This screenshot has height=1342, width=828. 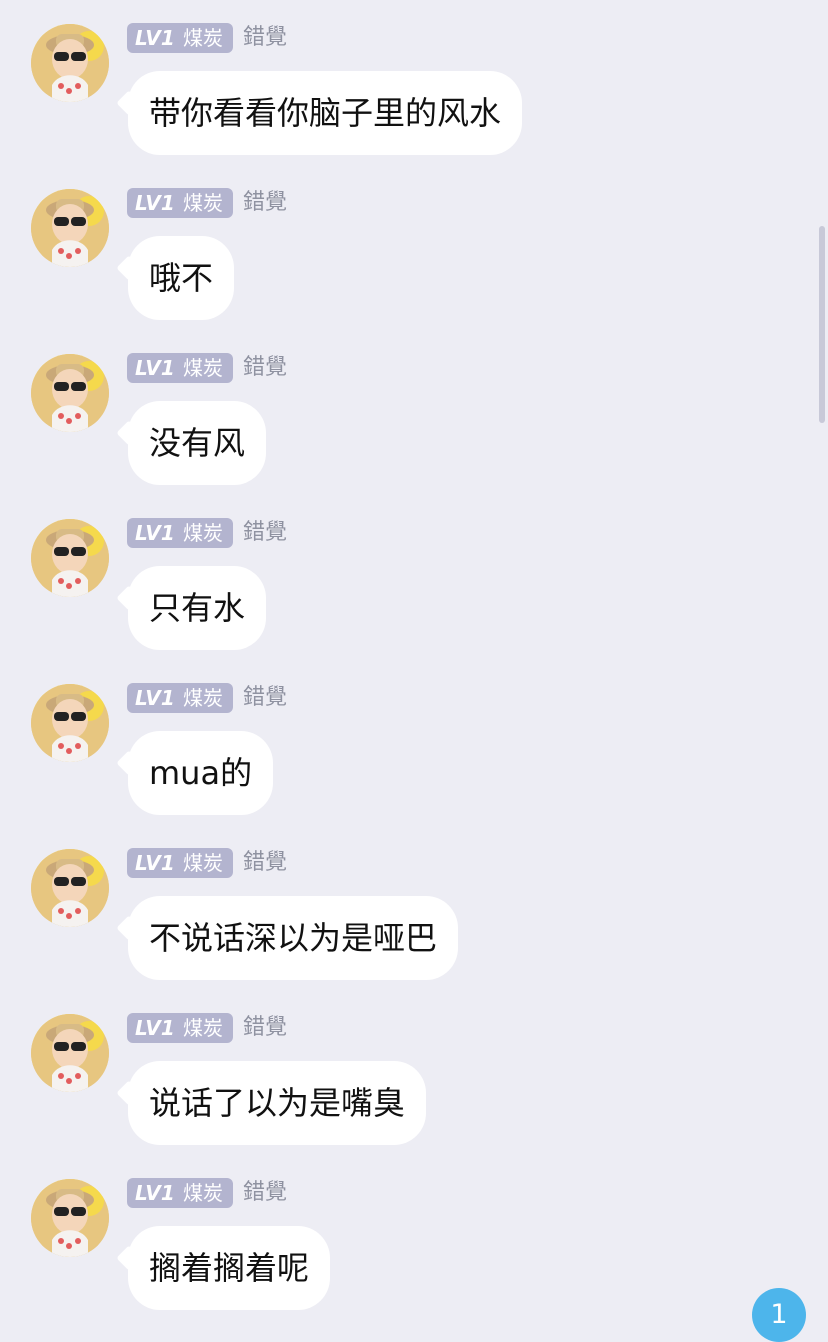 I want to click on message-bubble: 说话了以为是嘴臭, so click(x=277, y=1103).